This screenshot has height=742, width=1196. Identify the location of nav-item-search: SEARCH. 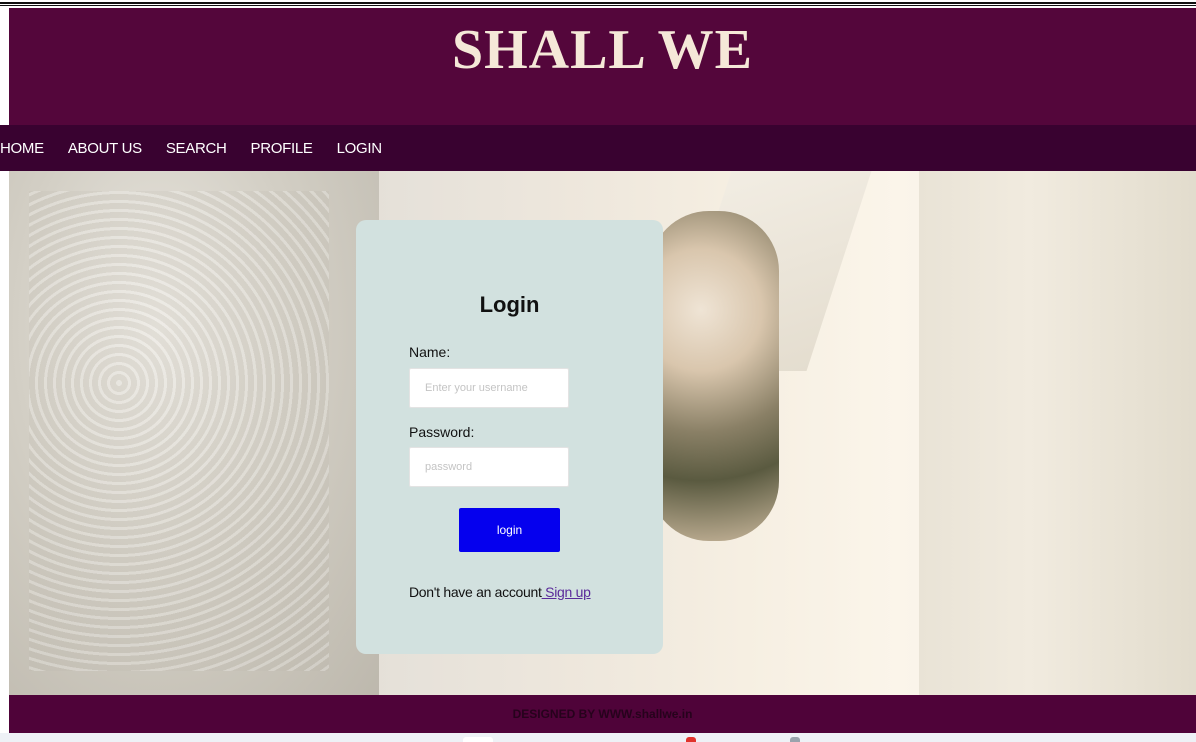
(196, 148).